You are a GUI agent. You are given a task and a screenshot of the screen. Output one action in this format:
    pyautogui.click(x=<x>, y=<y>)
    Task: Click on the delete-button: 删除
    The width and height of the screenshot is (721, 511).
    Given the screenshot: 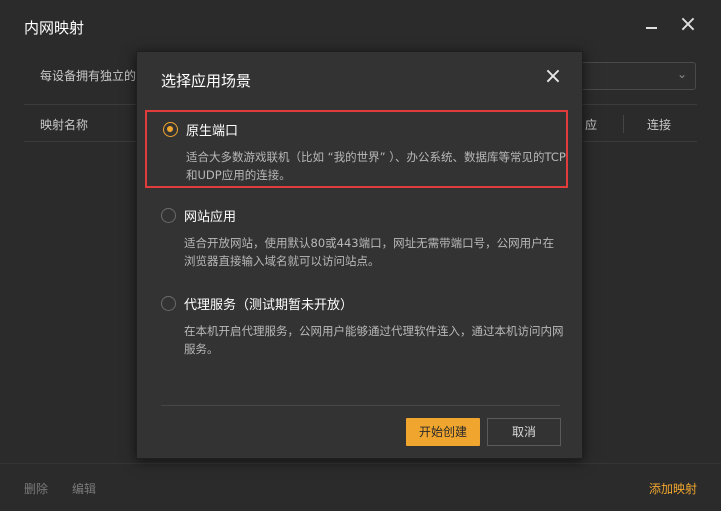 What is the action you would take?
    pyautogui.click(x=36, y=488)
    